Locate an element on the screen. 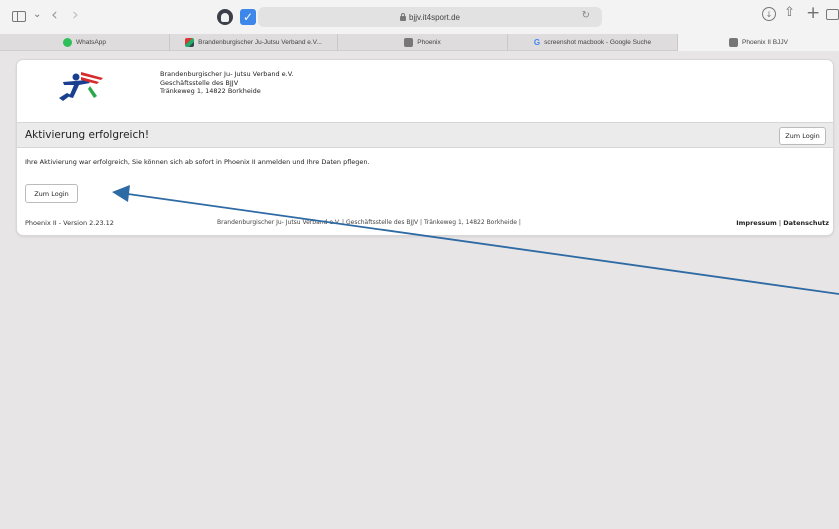  new-tab-icon: + is located at coordinates (813, 13).